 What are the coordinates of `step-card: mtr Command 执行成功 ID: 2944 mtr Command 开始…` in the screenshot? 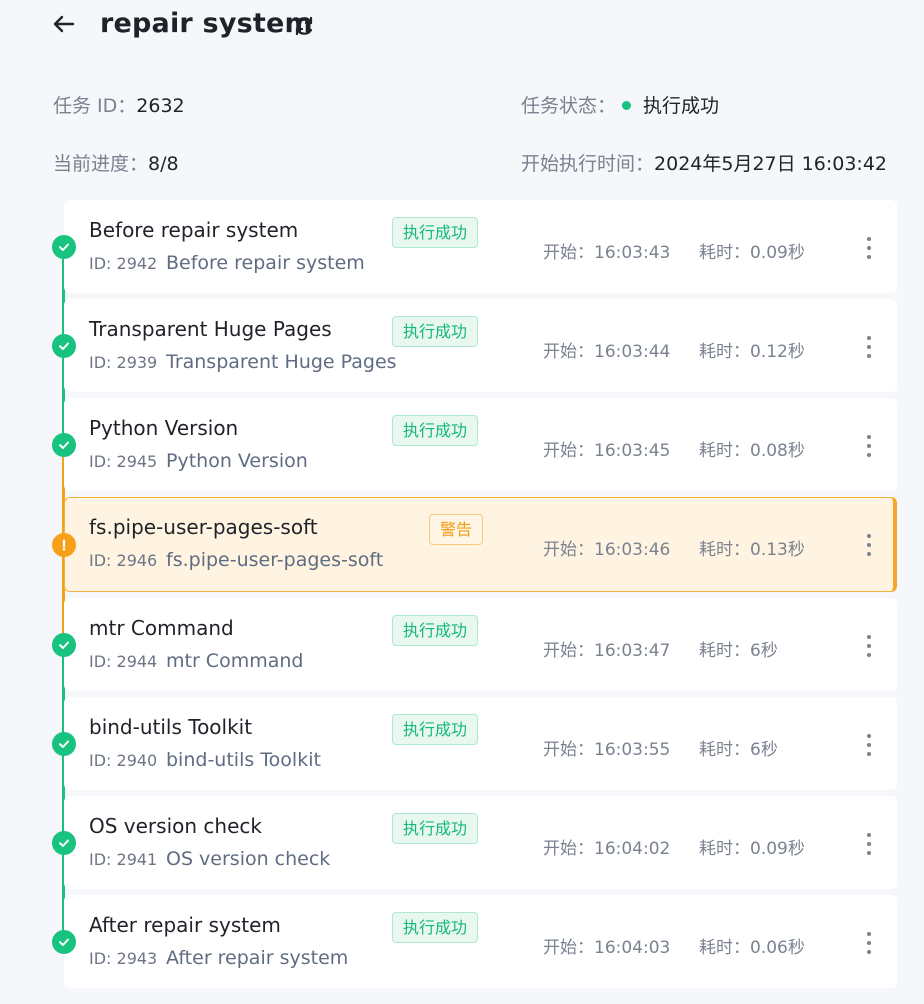 It's located at (480, 644).